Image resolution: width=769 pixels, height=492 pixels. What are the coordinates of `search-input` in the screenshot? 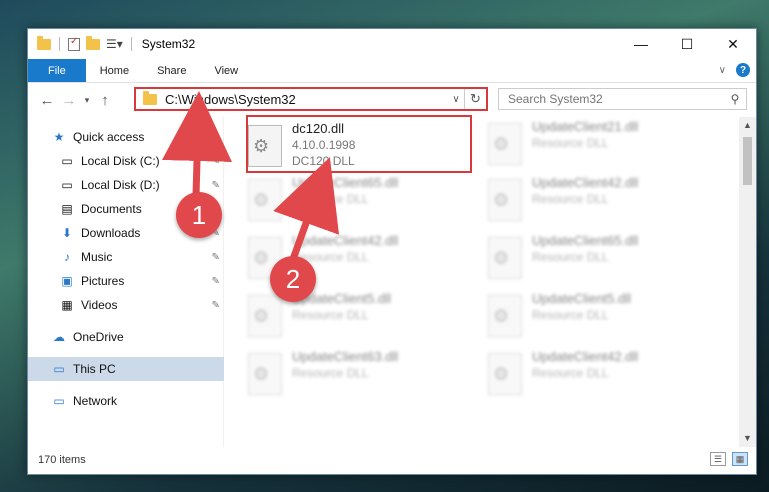 It's located at (616, 99).